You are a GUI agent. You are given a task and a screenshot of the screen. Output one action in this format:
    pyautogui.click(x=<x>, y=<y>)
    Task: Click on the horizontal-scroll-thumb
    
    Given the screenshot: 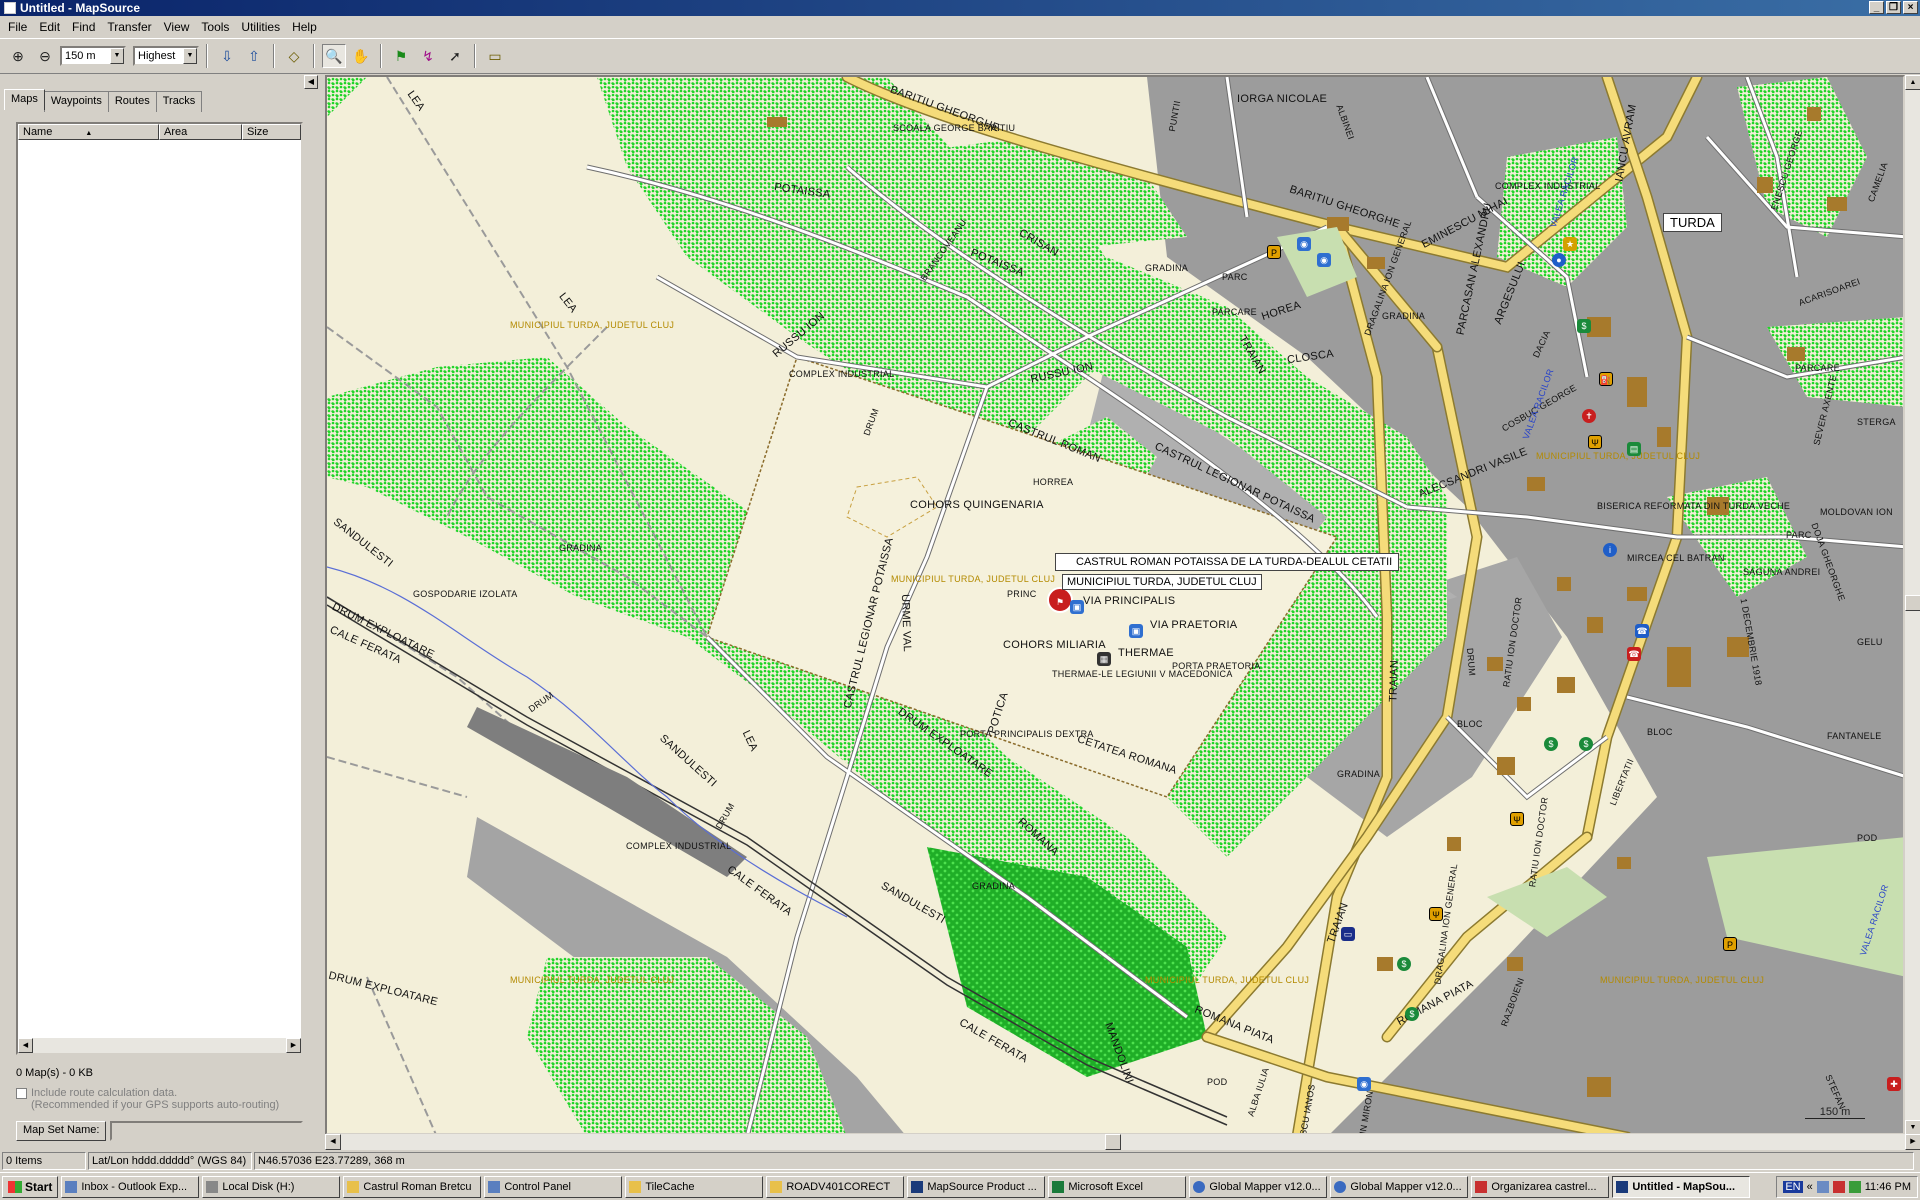 What is the action you would take?
    pyautogui.click(x=1113, y=1142)
    